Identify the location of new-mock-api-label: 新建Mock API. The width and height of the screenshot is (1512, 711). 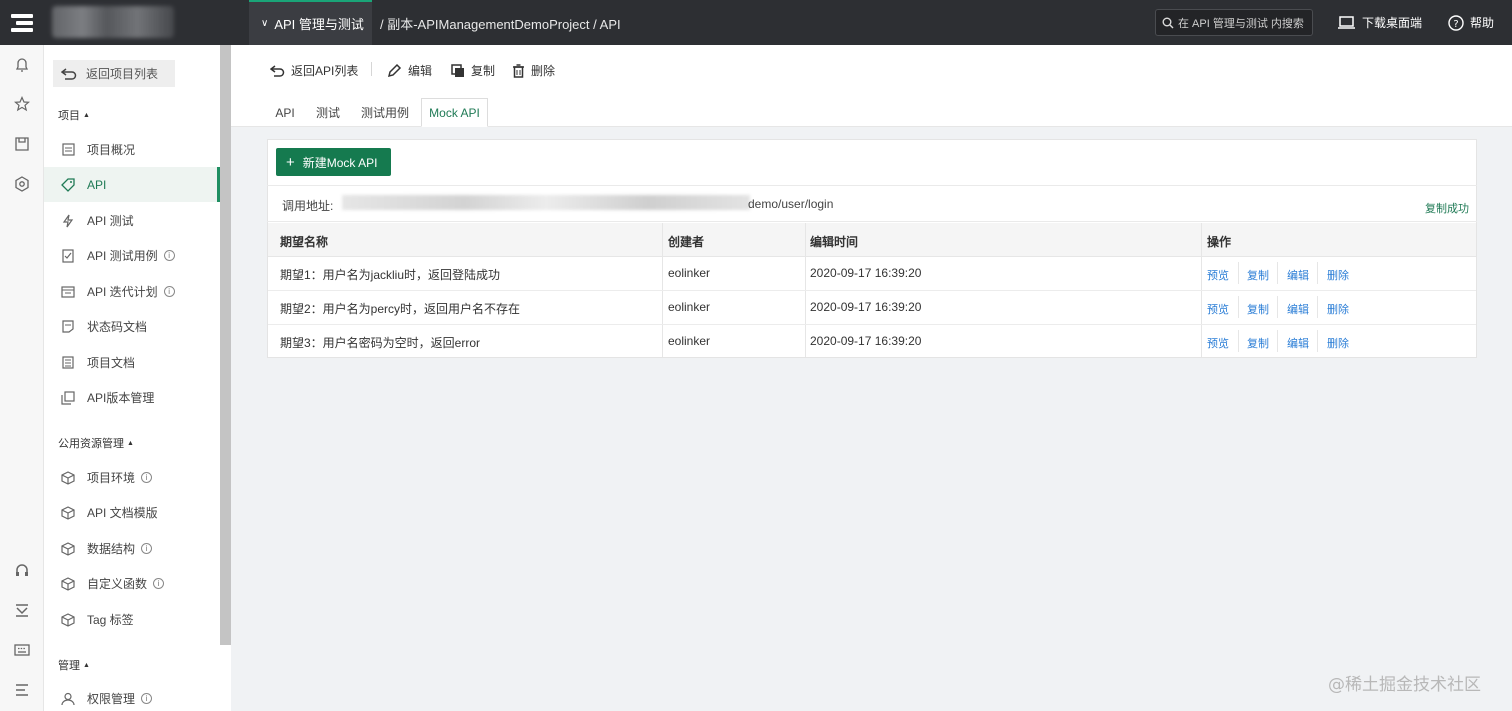
(340, 162).